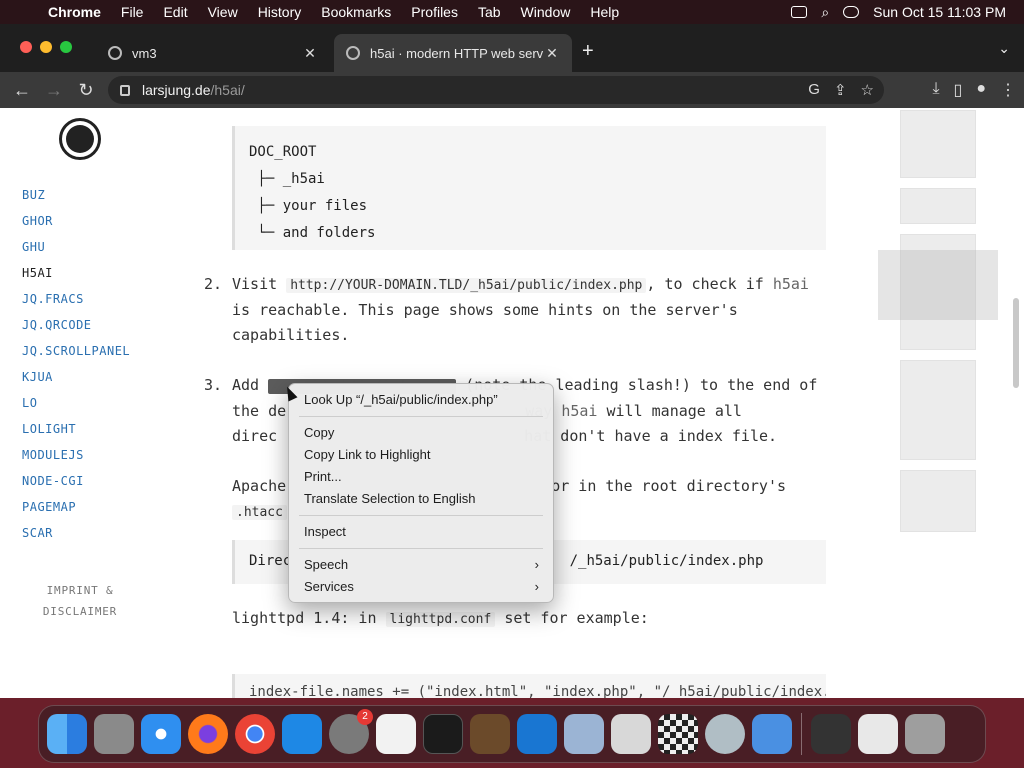 Image resolution: width=1024 pixels, height=768 pixels. What do you see at coordinates (76, 305) in the screenshot?
I see `nav-item-jq-fracs: JQ.FRACS` at bounding box center [76, 305].